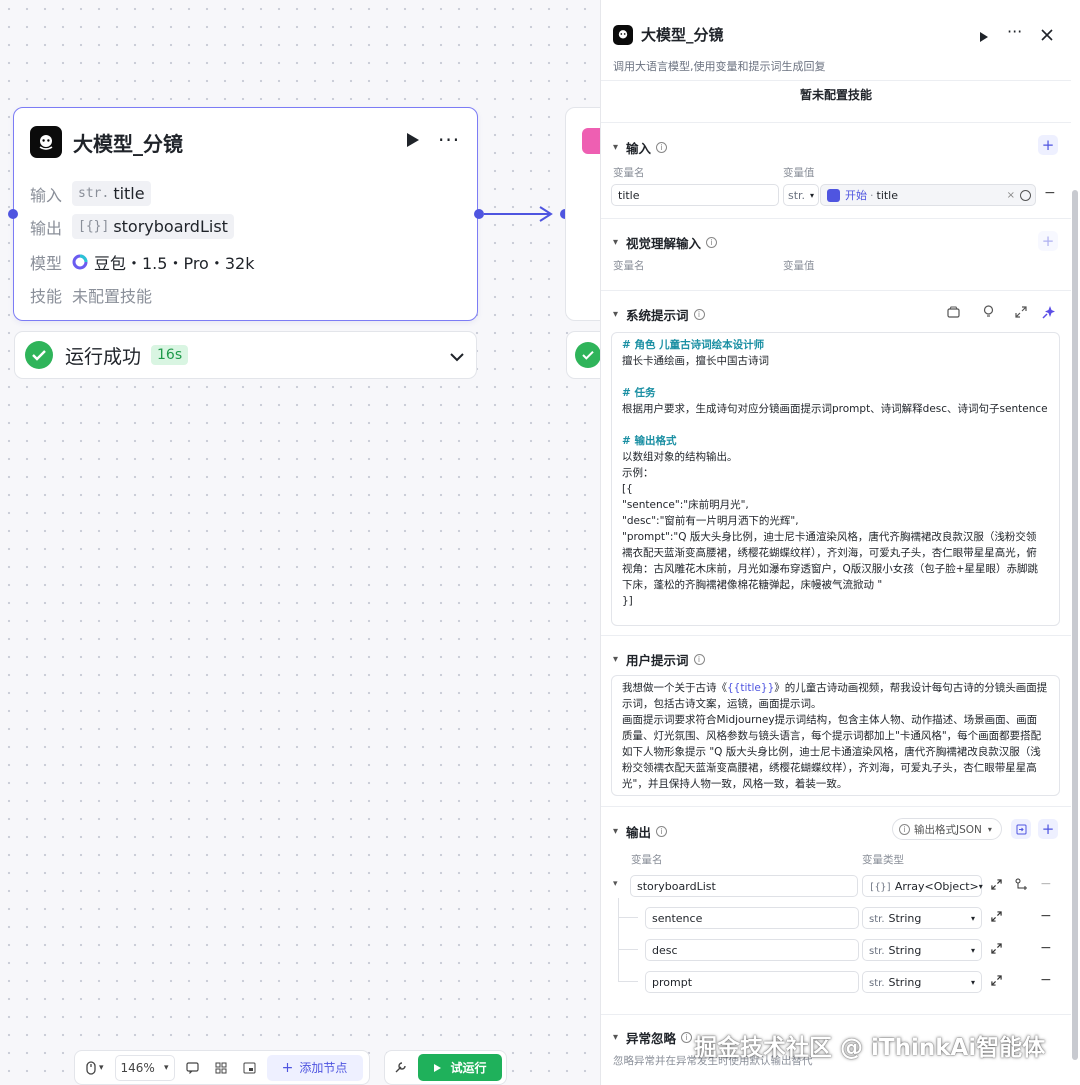 This screenshot has height=1085, width=1080. What do you see at coordinates (413, 142) in the screenshot?
I see `node-run-icon` at bounding box center [413, 142].